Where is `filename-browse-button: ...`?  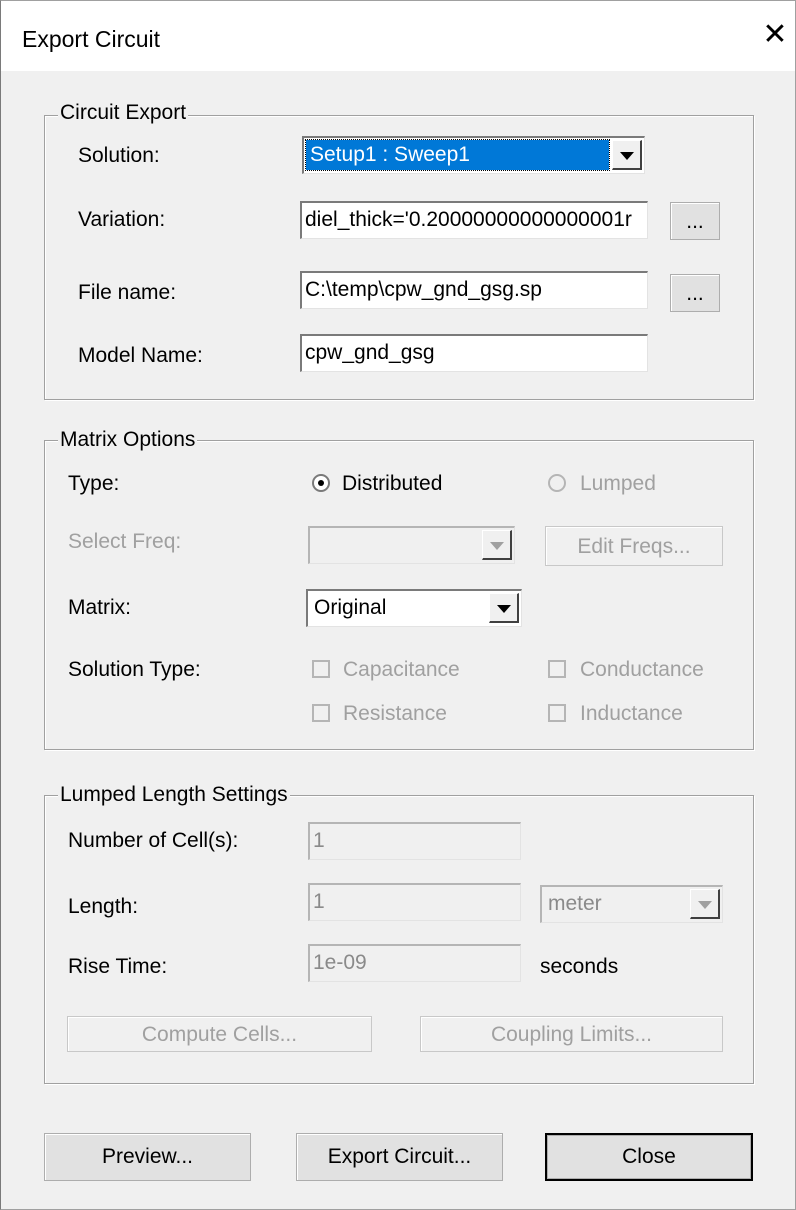
filename-browse-button: ... is located at coordinates (695, 293).